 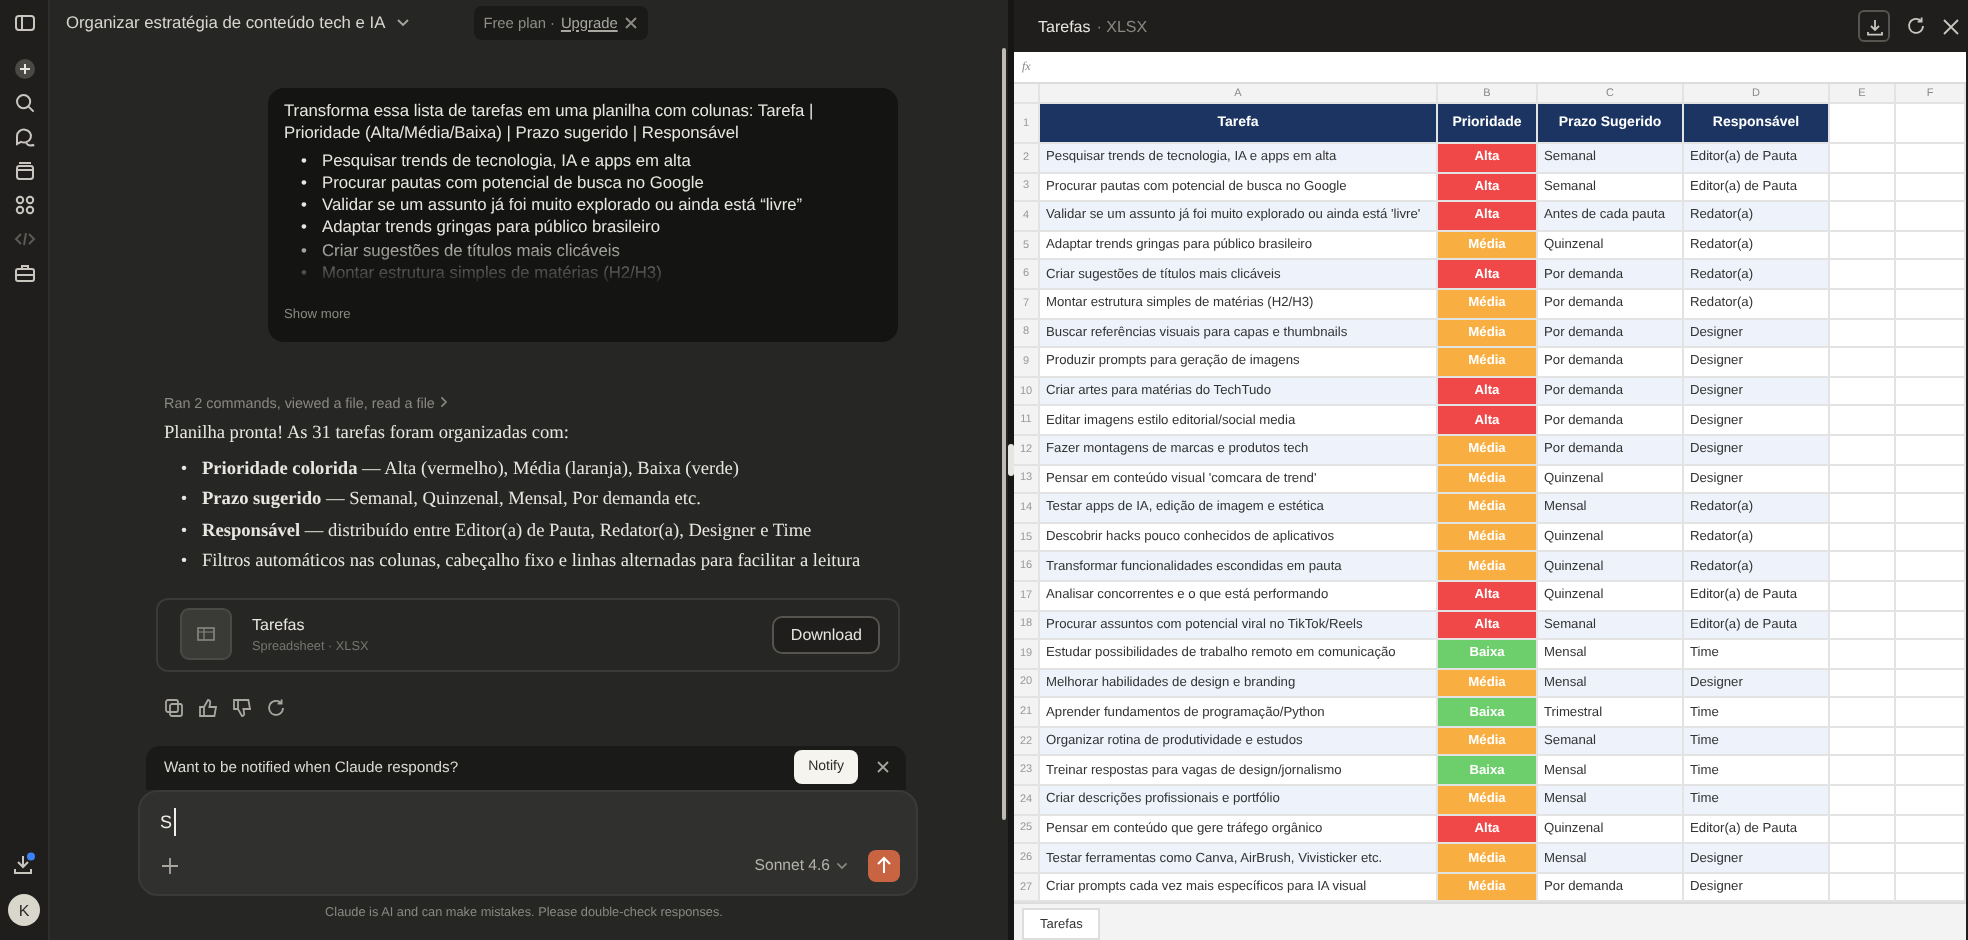 What do you see at coordinates (24, 239) in the screenshot?
I see `code-icon` at bounding box center [24, 239].